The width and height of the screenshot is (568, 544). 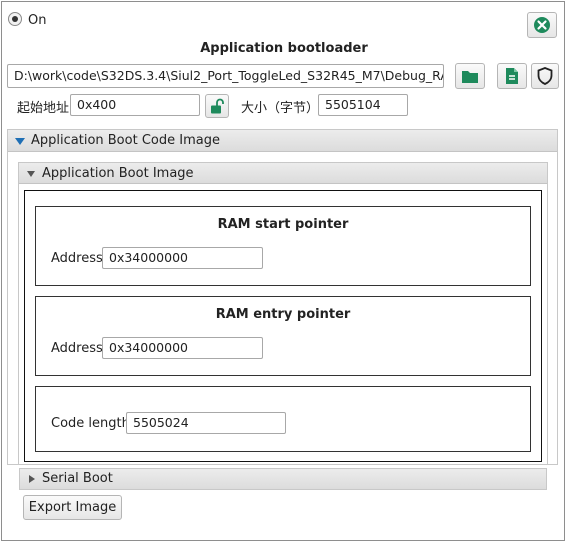 I want to click on code-length-label: Code length, so click(x=90, y=423).